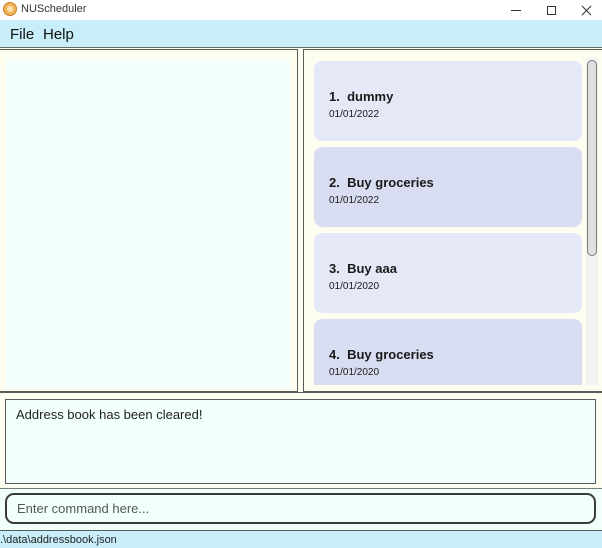 The image size is (602, 548). What do you see at coordinates (381, 182) in the screenshot?
I see `event-card-title: 2. Buy groceries` at bounding box center [381, 182].